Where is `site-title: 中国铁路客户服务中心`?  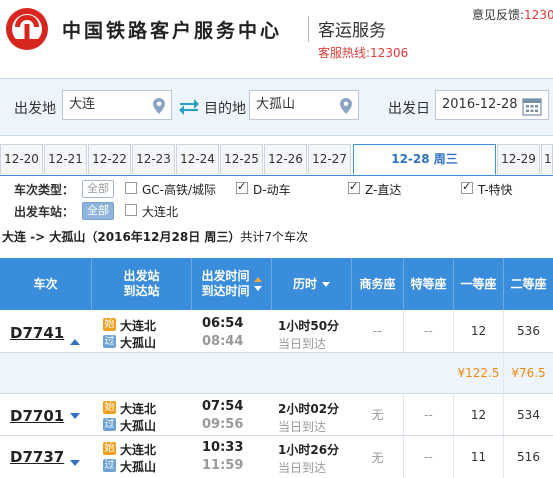
site-title: 中国铁路客户服务中心 is located at coordinates (172, 31).